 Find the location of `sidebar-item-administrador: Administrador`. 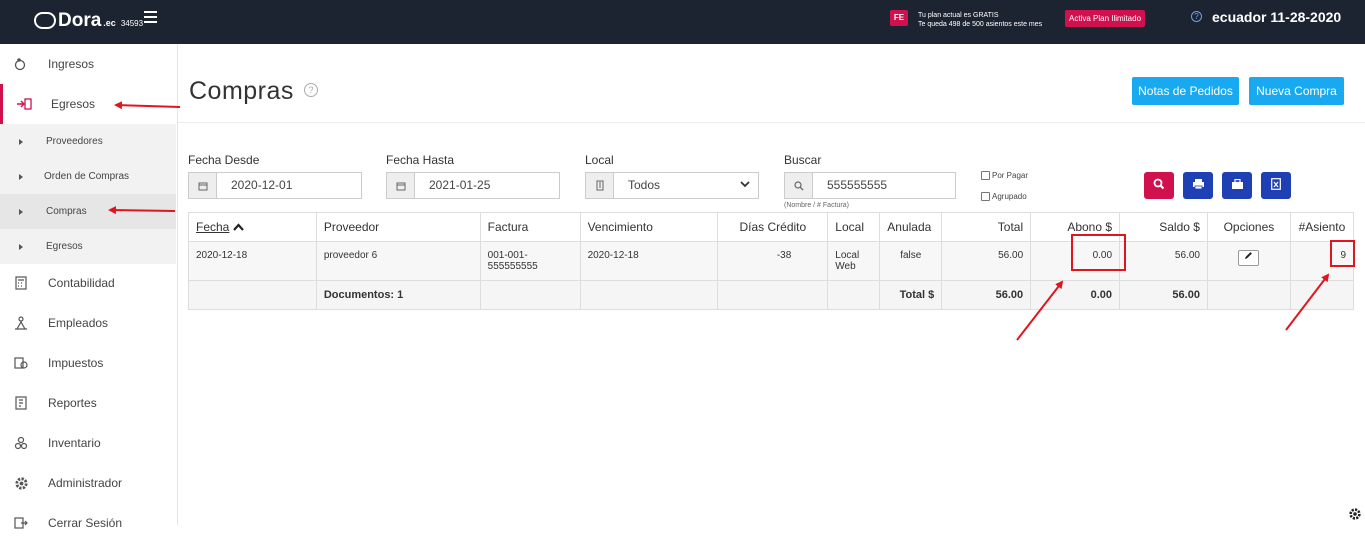

sidebar-item-administrador: Administrador is located at coordinates (89, 483).